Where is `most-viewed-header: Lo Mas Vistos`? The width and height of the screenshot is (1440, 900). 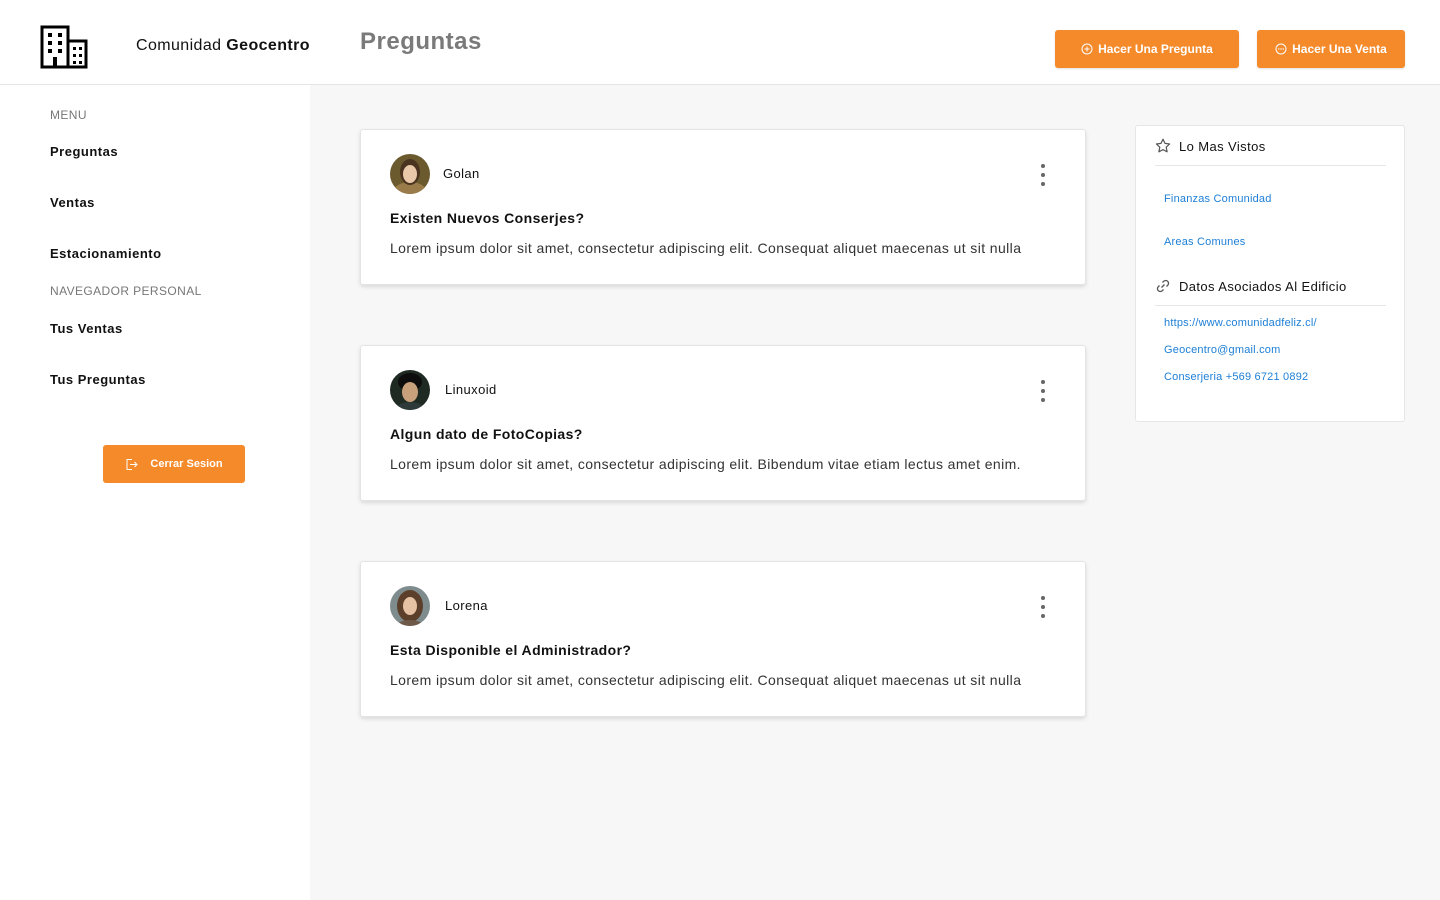 most-viewed-header: Lo Mas Vistos is located at coordinates (1270, 146).